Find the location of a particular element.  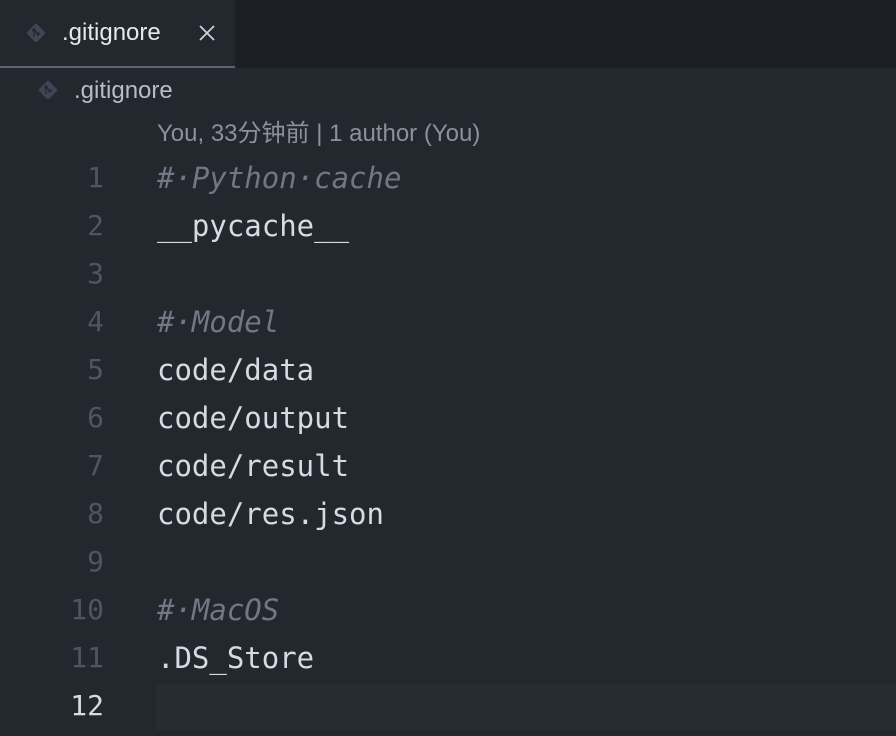

line-text: code/output is located at coordinates (253, 418).